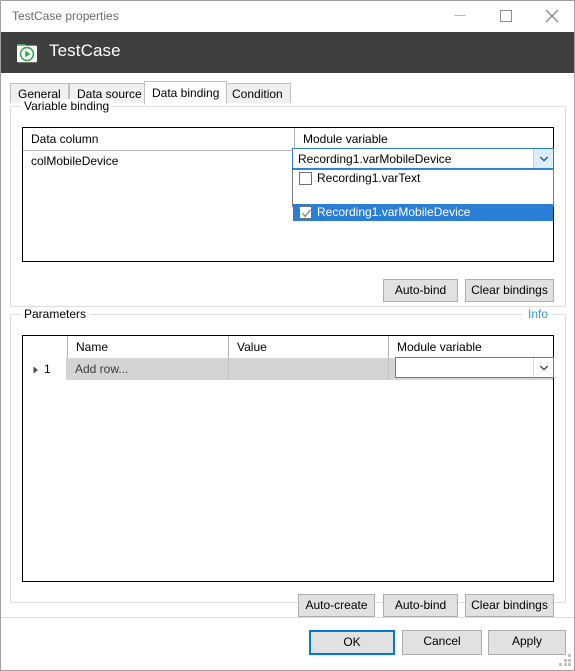 The height and width of the screenshot is (671, 575). Describe the element at coordinates (420, 605) in the screenshot. I see `parameters-auto-bind-button: Auto-bind` at that location.